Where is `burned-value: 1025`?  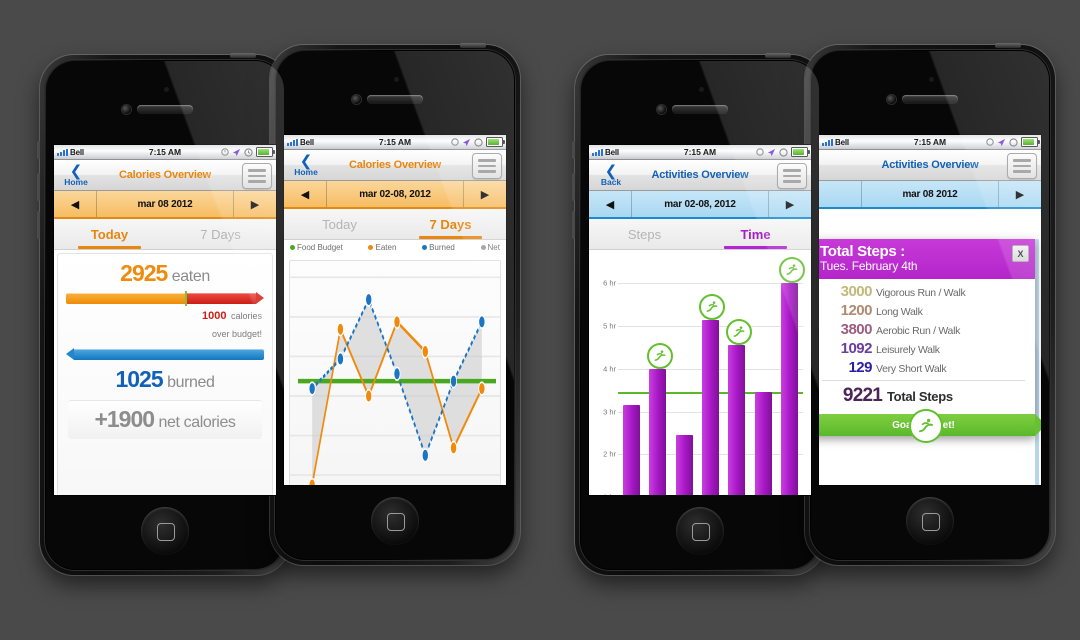
burned-value: 1025 is located at coordinates (139, 379).